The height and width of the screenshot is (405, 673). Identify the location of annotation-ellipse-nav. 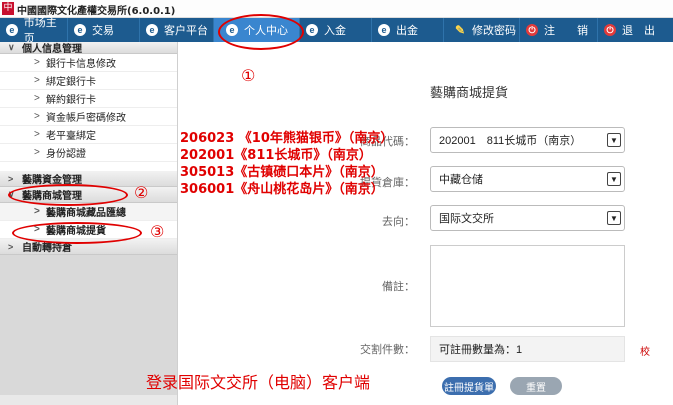
(261, 32).